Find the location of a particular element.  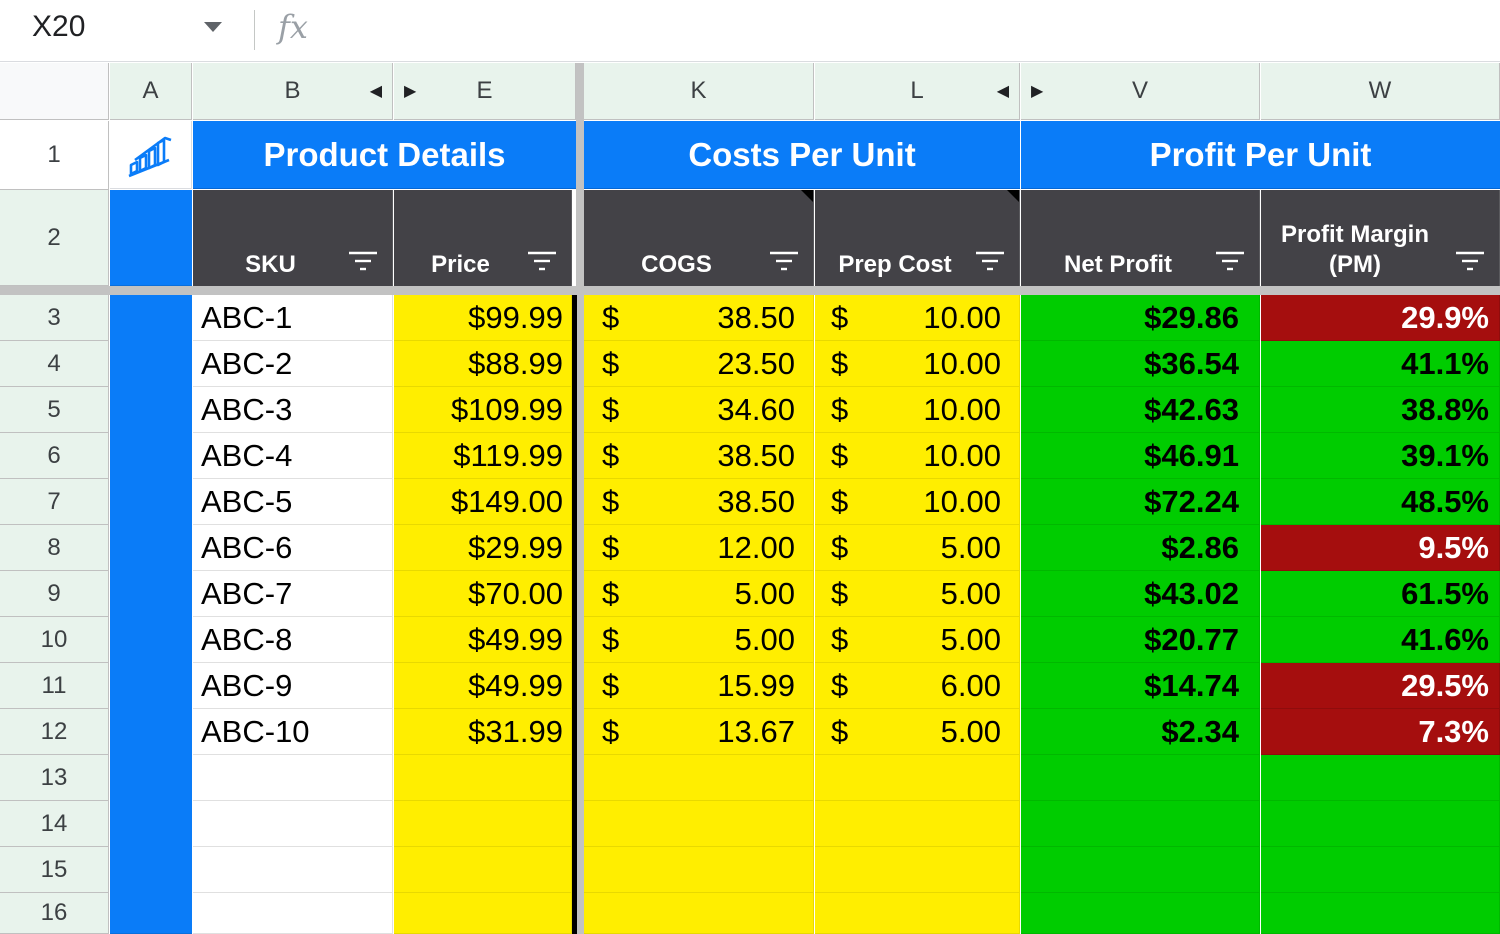

chevron-down-icon is located at coordinates (213, 27).